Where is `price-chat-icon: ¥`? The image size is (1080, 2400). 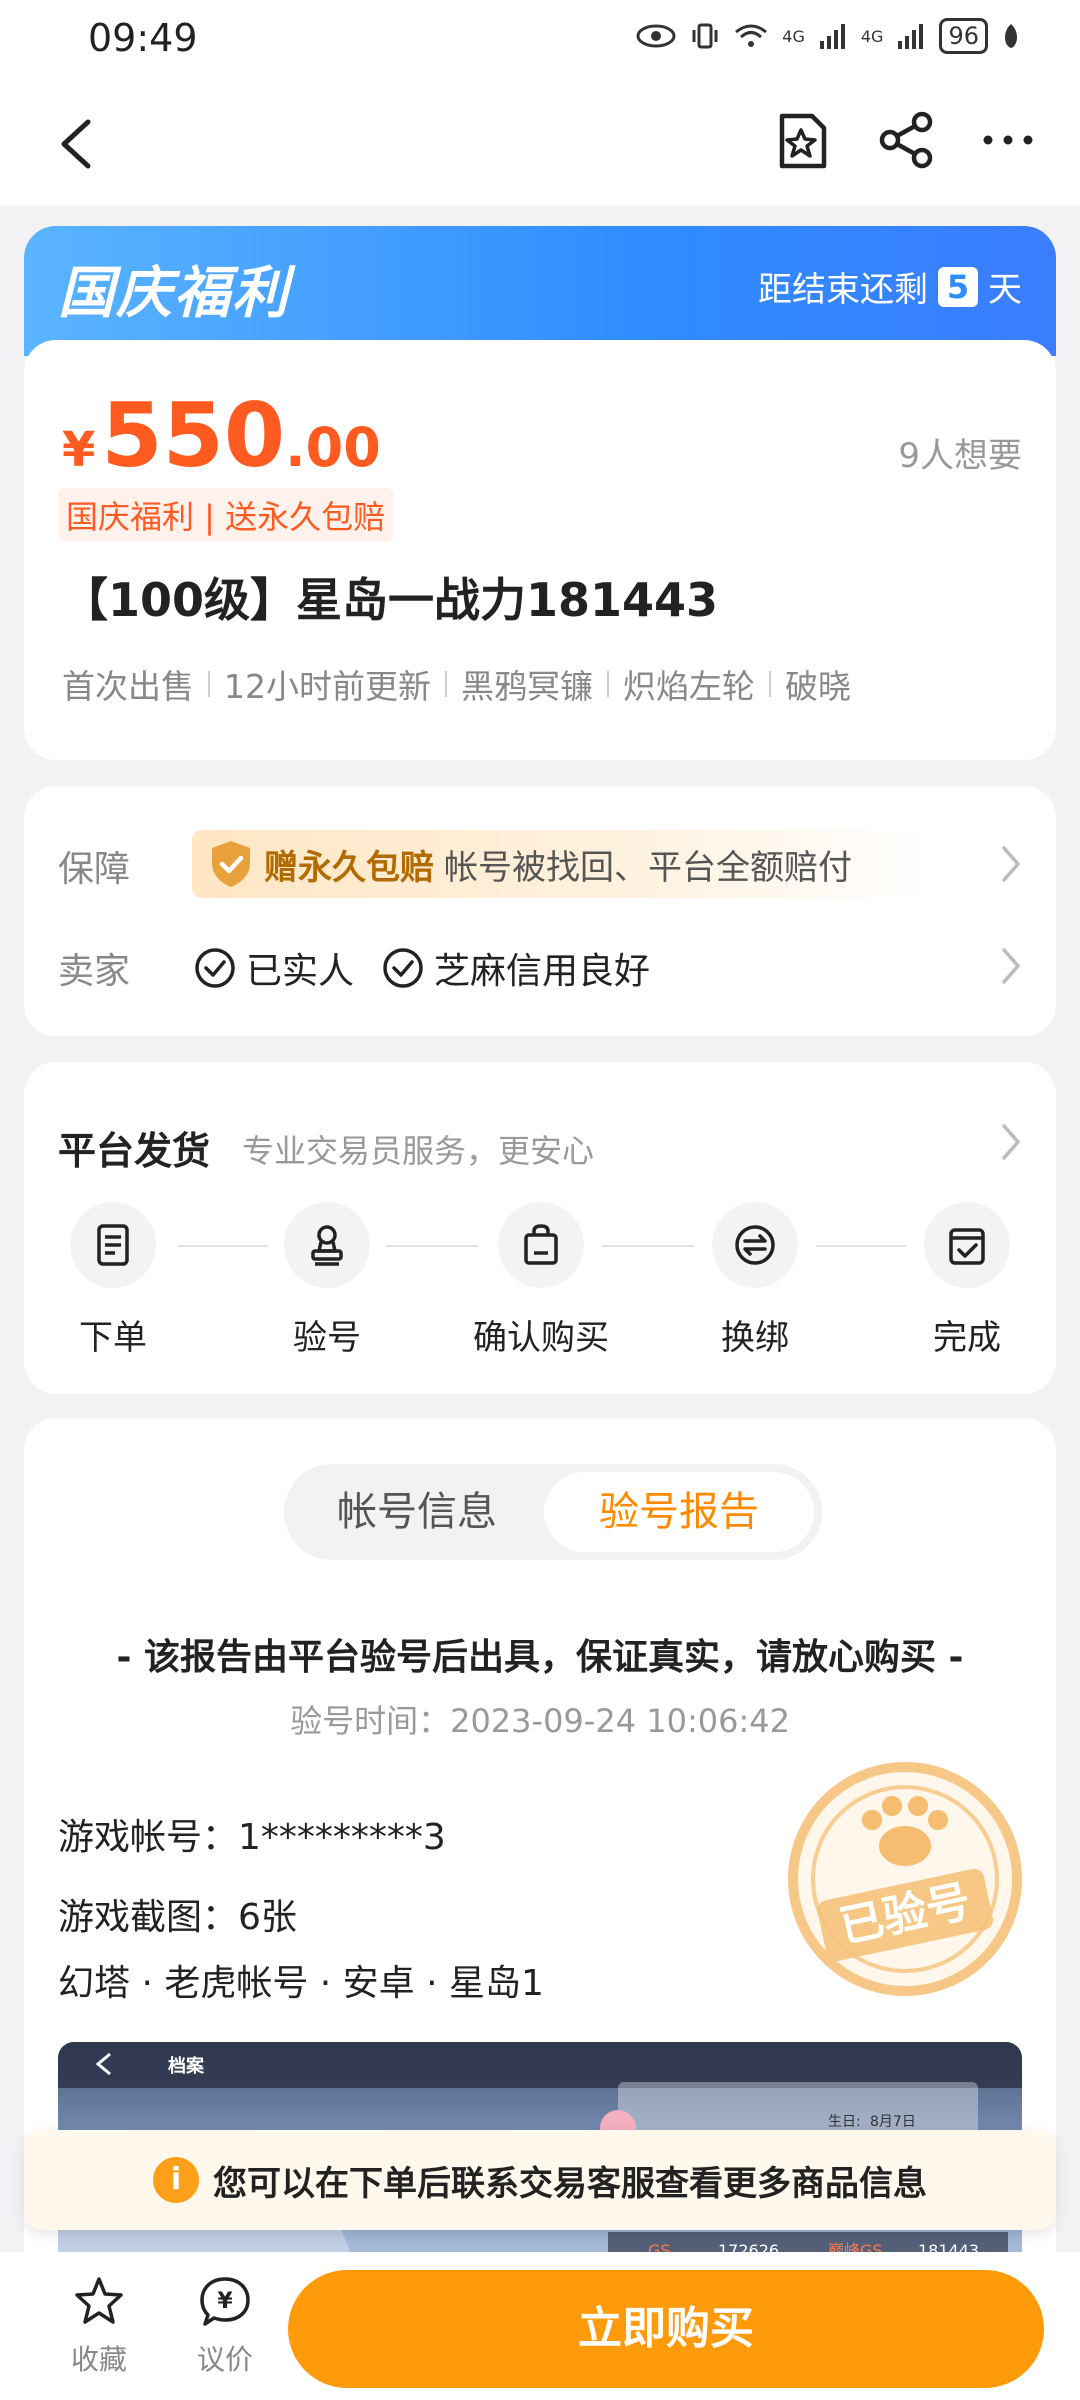 price-chat-icon: ¥ is located at coordinates (225, 2301).